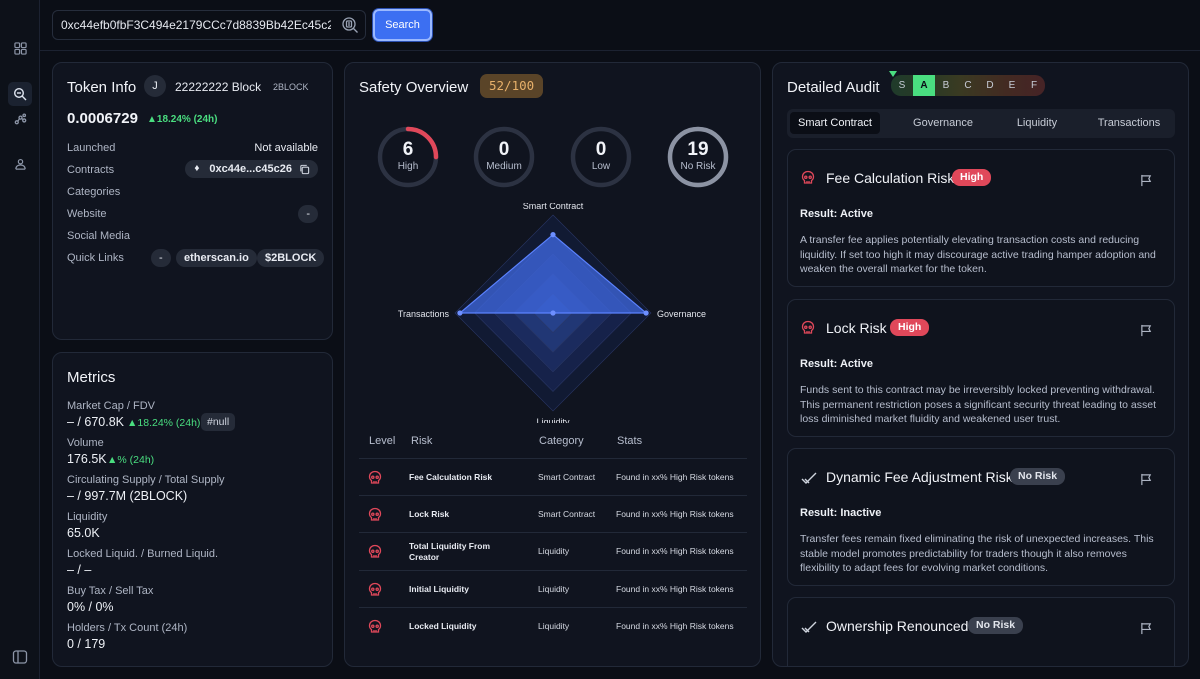 The image size is (1200, 679). I want to click on check-icon, so click(809, 478).